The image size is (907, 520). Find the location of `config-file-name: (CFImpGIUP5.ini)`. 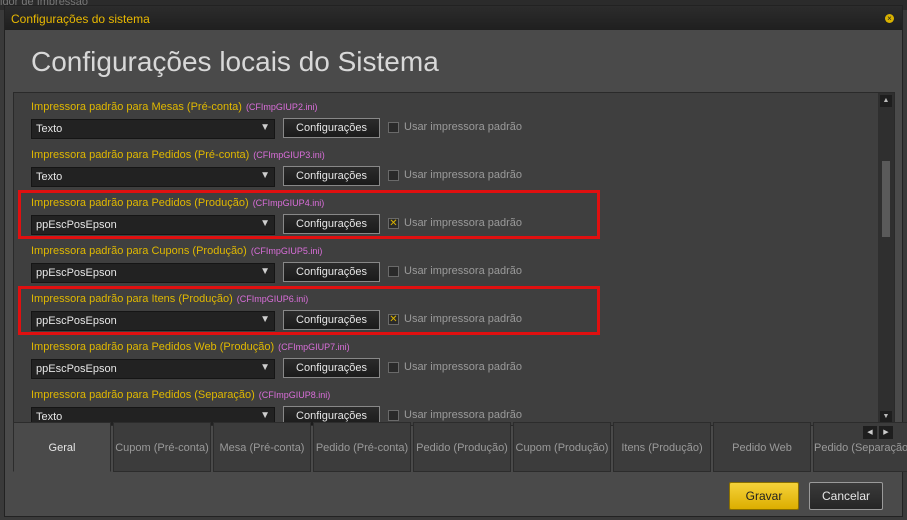

config-file-name: (CFImpGIUP5.ini) is located at coordinates (286, 251).